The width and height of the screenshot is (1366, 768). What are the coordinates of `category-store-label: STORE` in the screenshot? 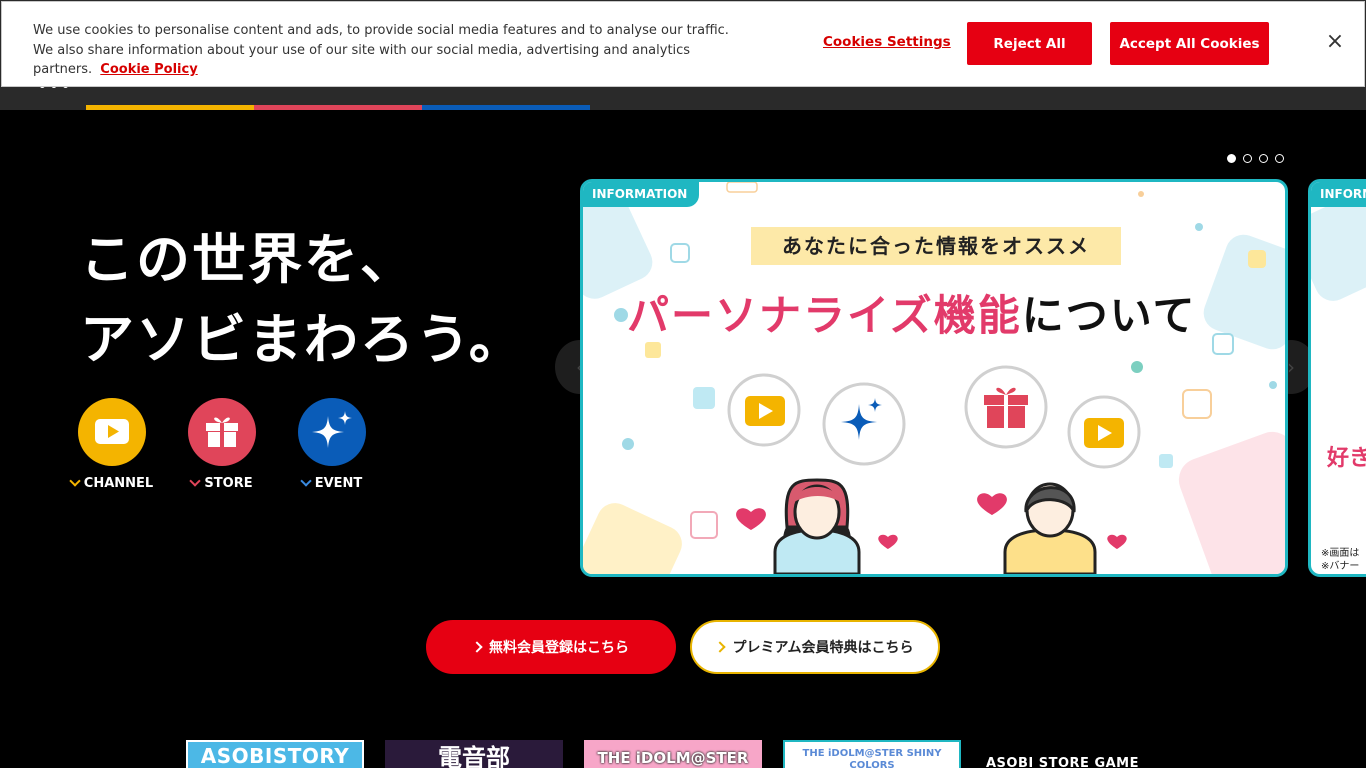 It's located at (222, 483).